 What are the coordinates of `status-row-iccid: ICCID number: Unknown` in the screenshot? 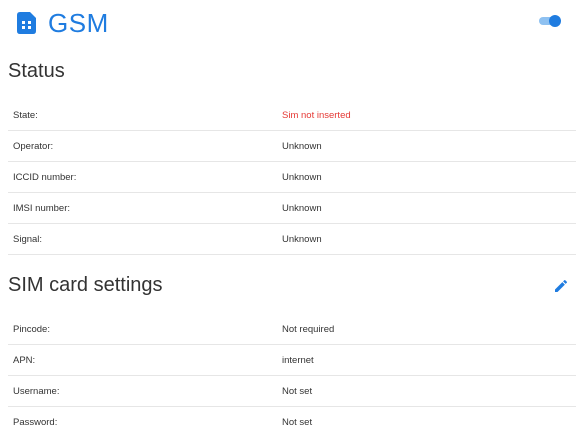 It's located at (292, 177).